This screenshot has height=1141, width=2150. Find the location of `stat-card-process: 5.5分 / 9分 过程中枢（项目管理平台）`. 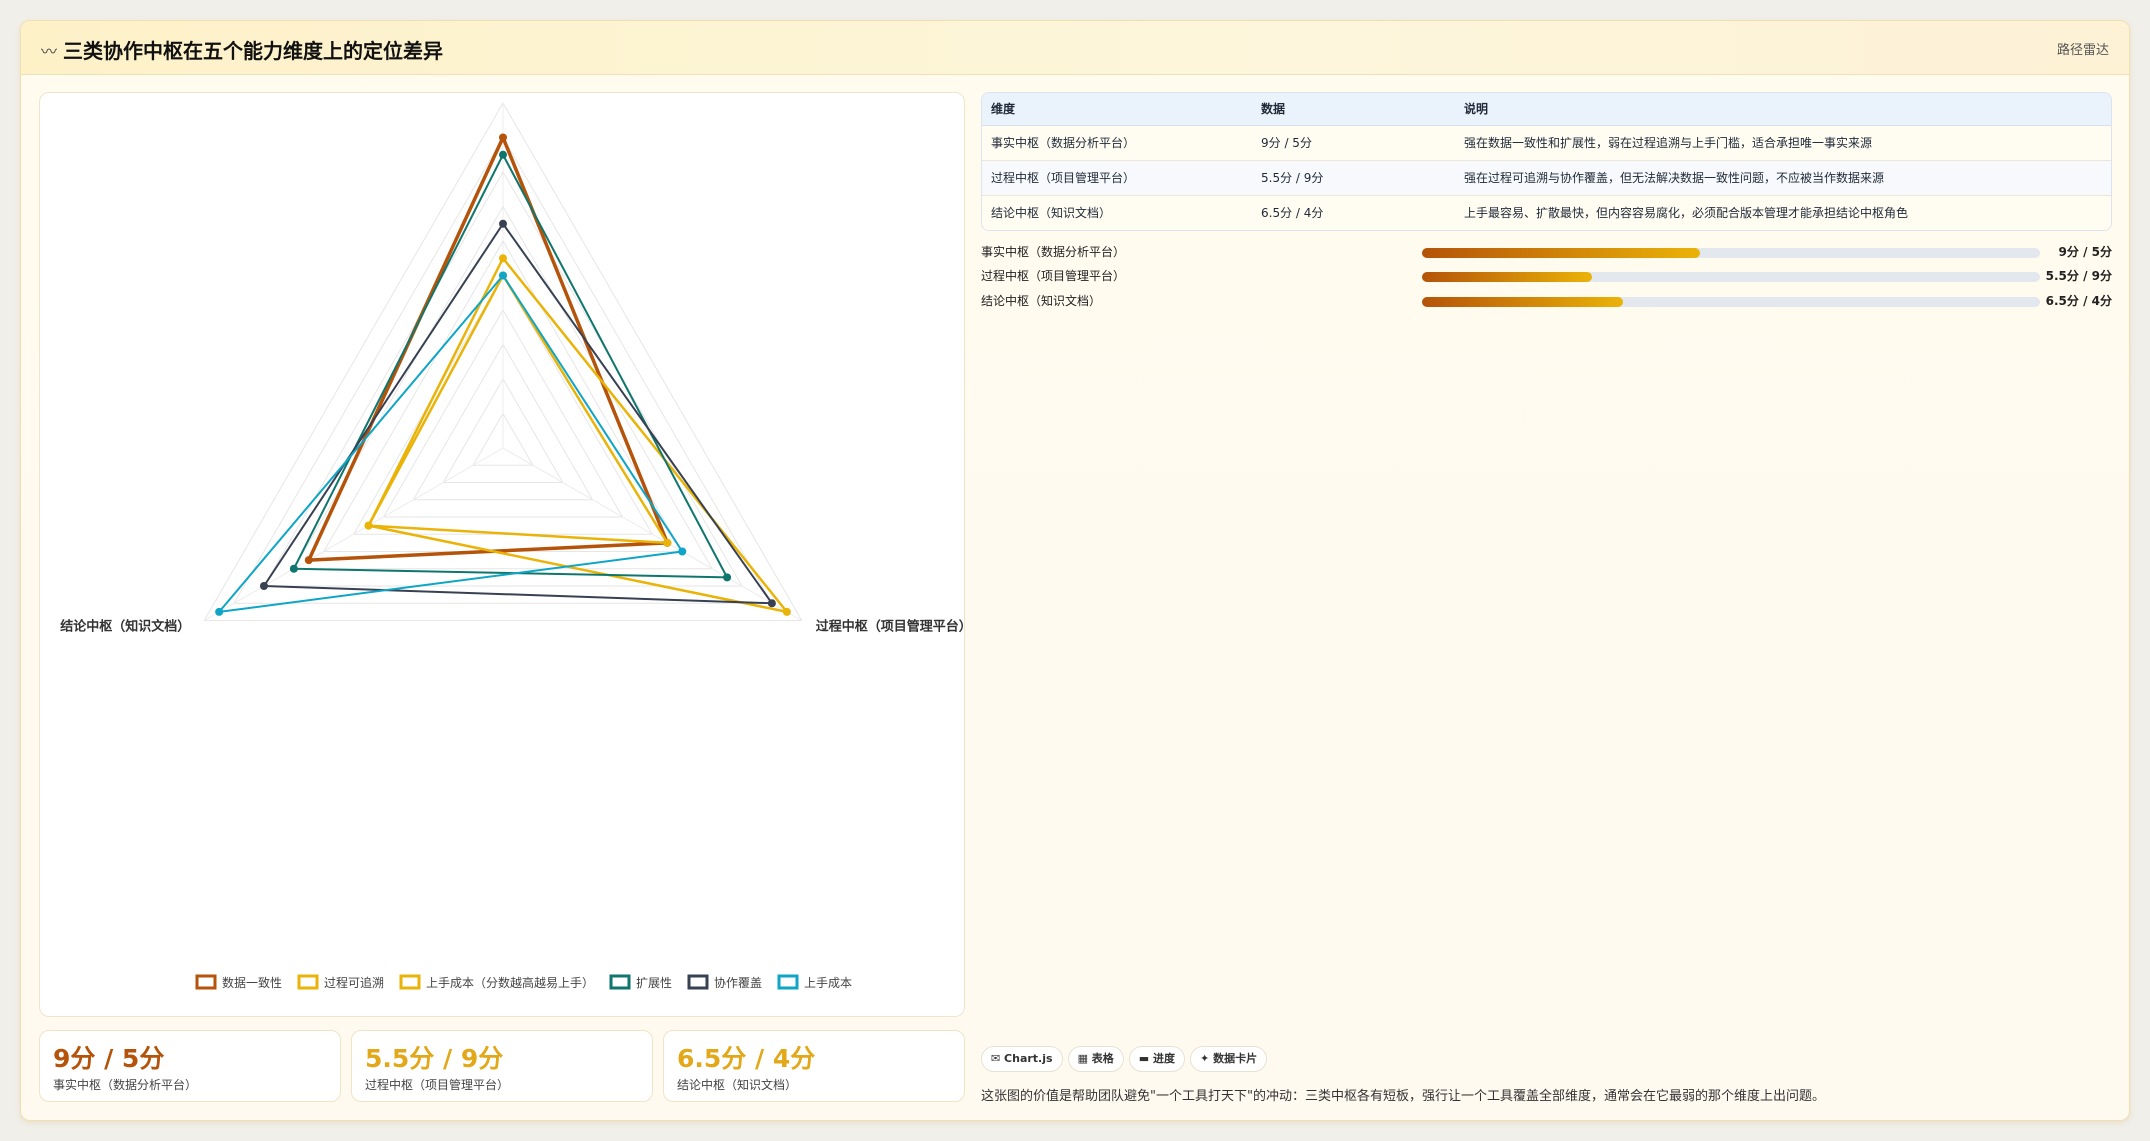

stat-card-process: 5.5分 / 9分 过程中枢（项目管理平台） is located at coordinates (502, 1066).